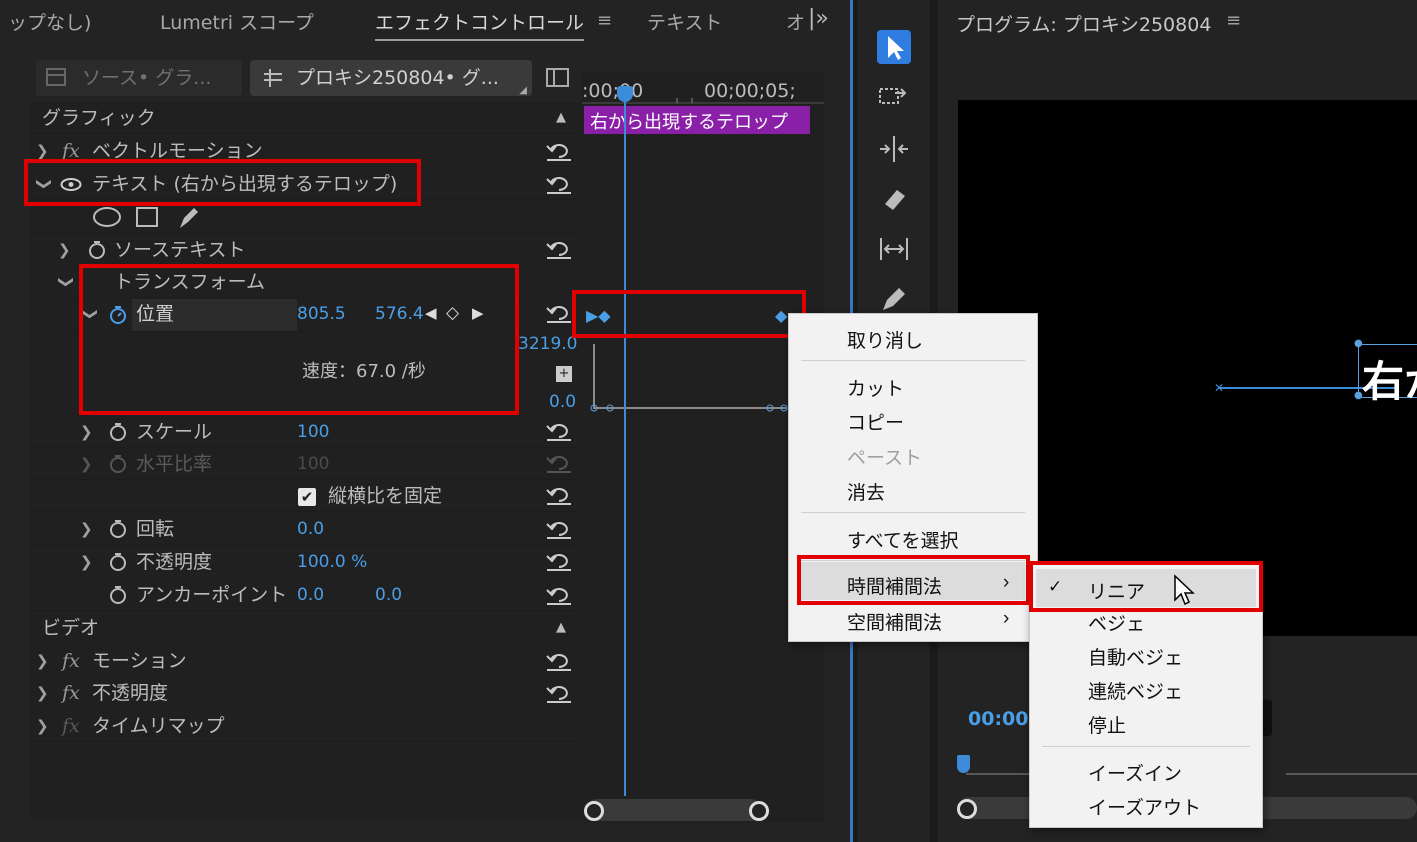  I want to click on selection-tool-icon, so click(894, 47).